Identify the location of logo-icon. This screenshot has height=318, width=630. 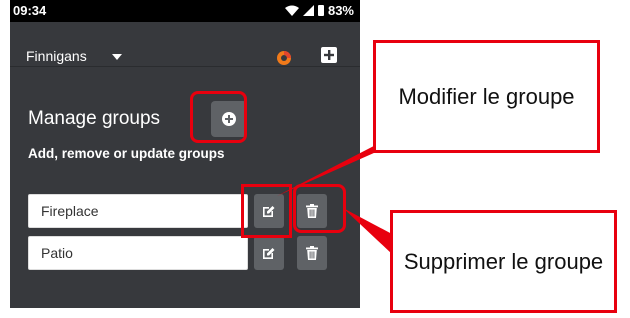
(284, 58).